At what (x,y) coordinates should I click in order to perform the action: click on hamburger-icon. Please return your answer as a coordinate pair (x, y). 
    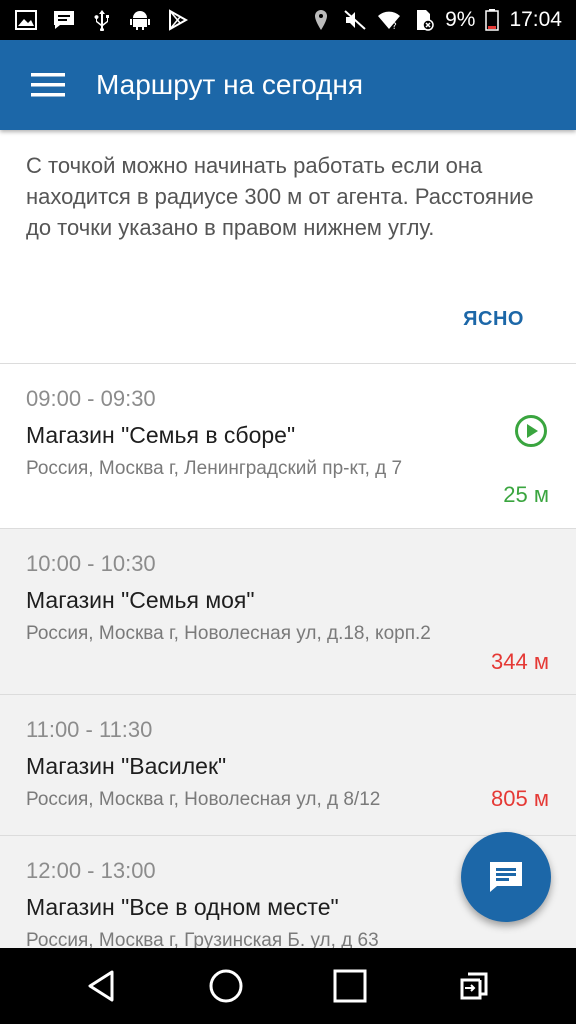
    Looking at the image, I should click on (48, 85).